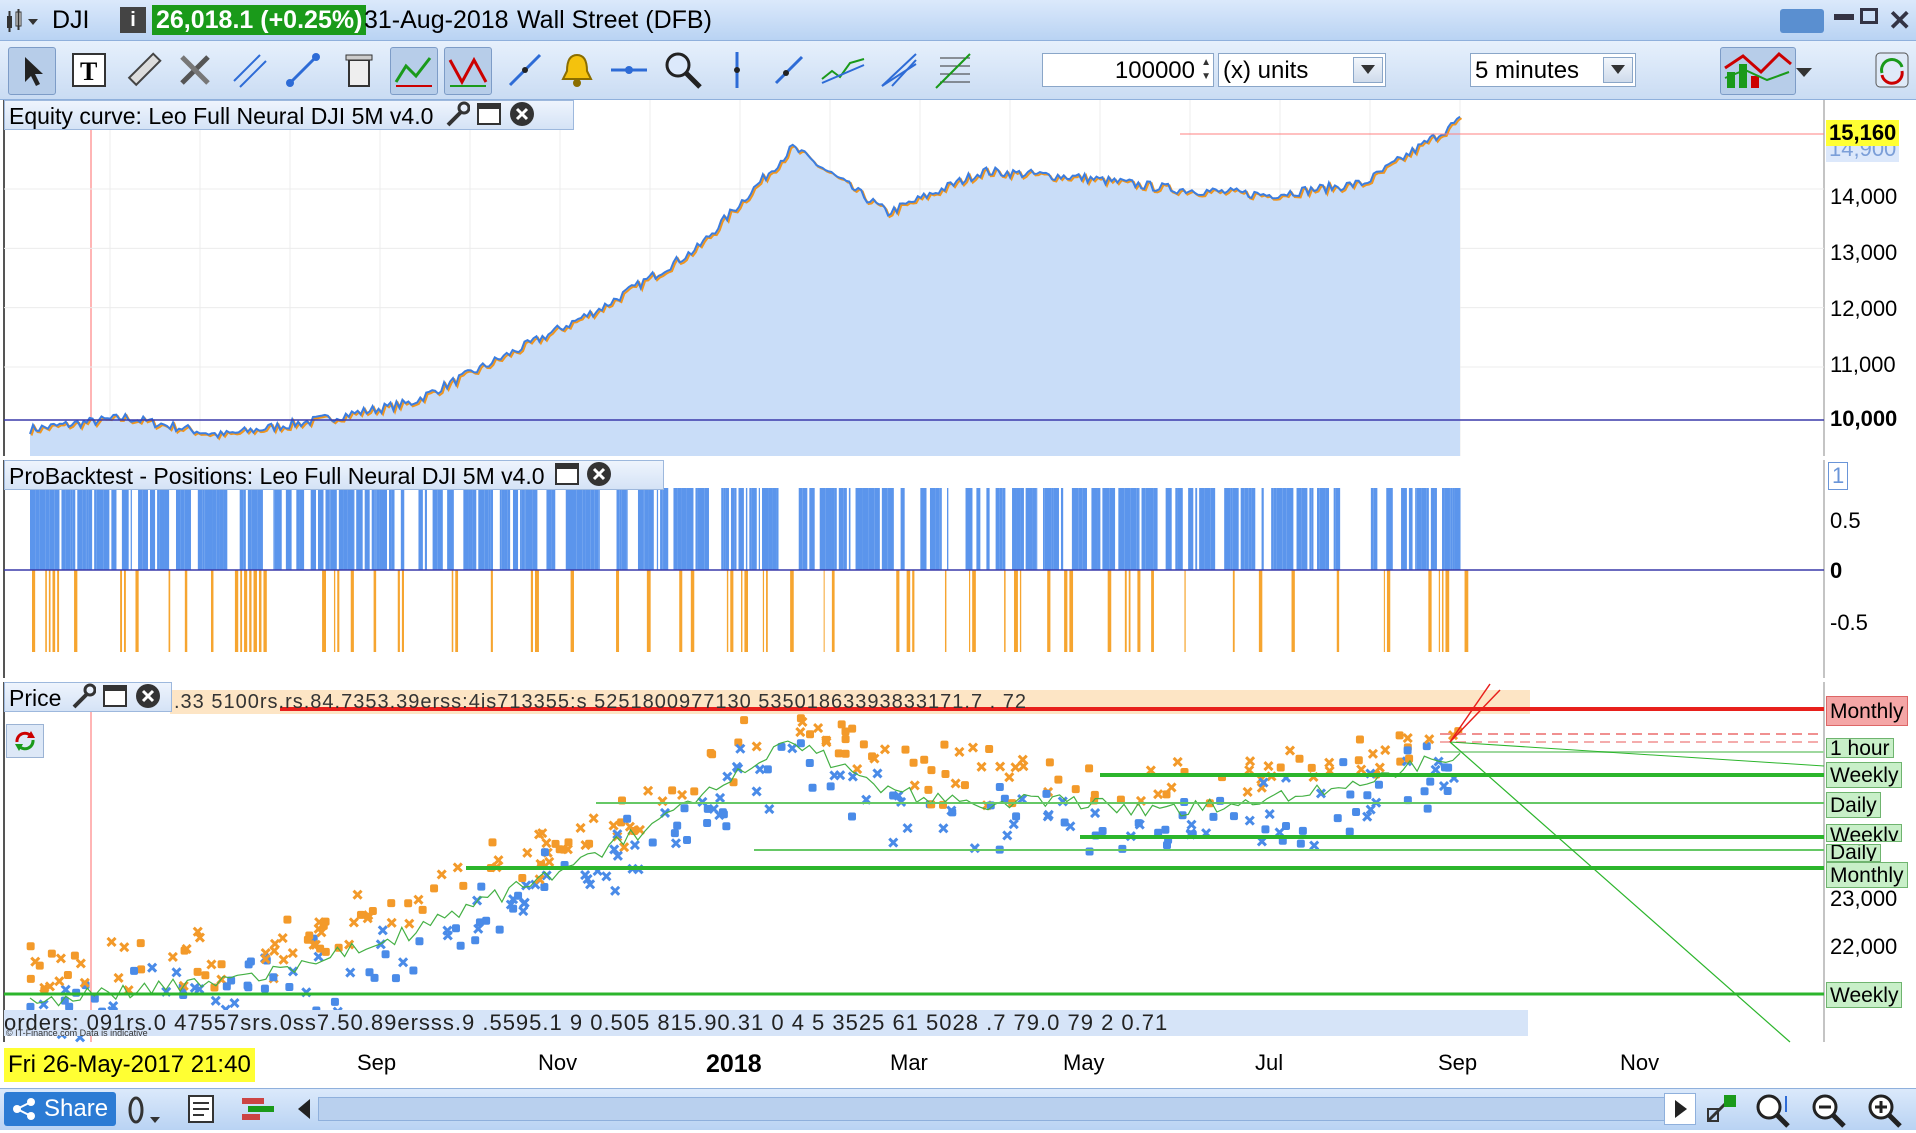  I want to click on zoom-out-icon, so click(1830, 1112).